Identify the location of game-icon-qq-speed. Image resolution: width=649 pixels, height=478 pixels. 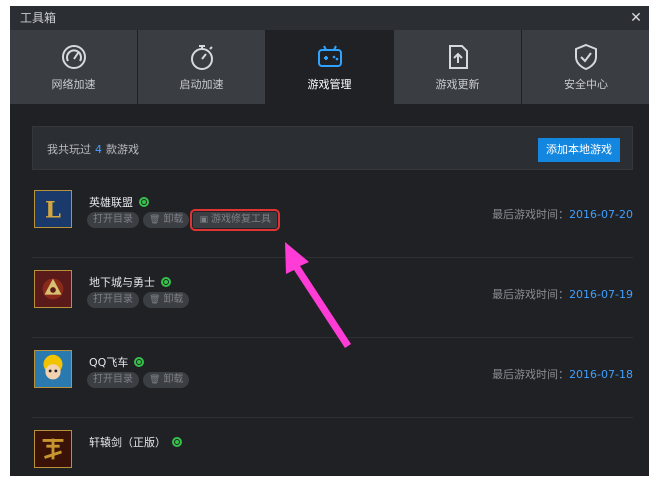
(53, 369).